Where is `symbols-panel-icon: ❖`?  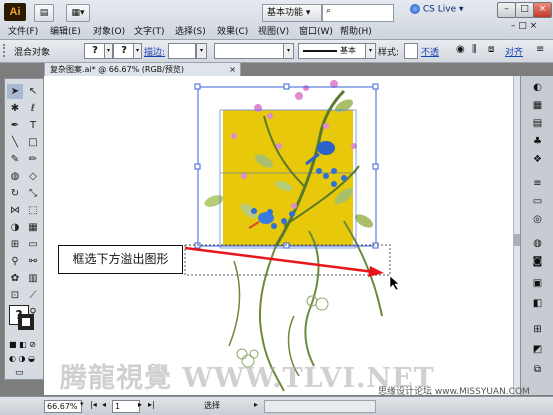
symbols-panel-icon: ❖ is located at coordinates (537, 159).